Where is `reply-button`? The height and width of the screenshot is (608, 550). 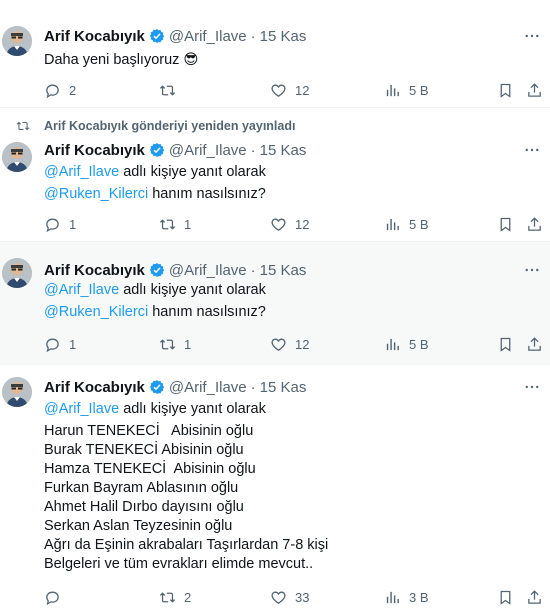 reply-button is located at coordinates (56, 597).